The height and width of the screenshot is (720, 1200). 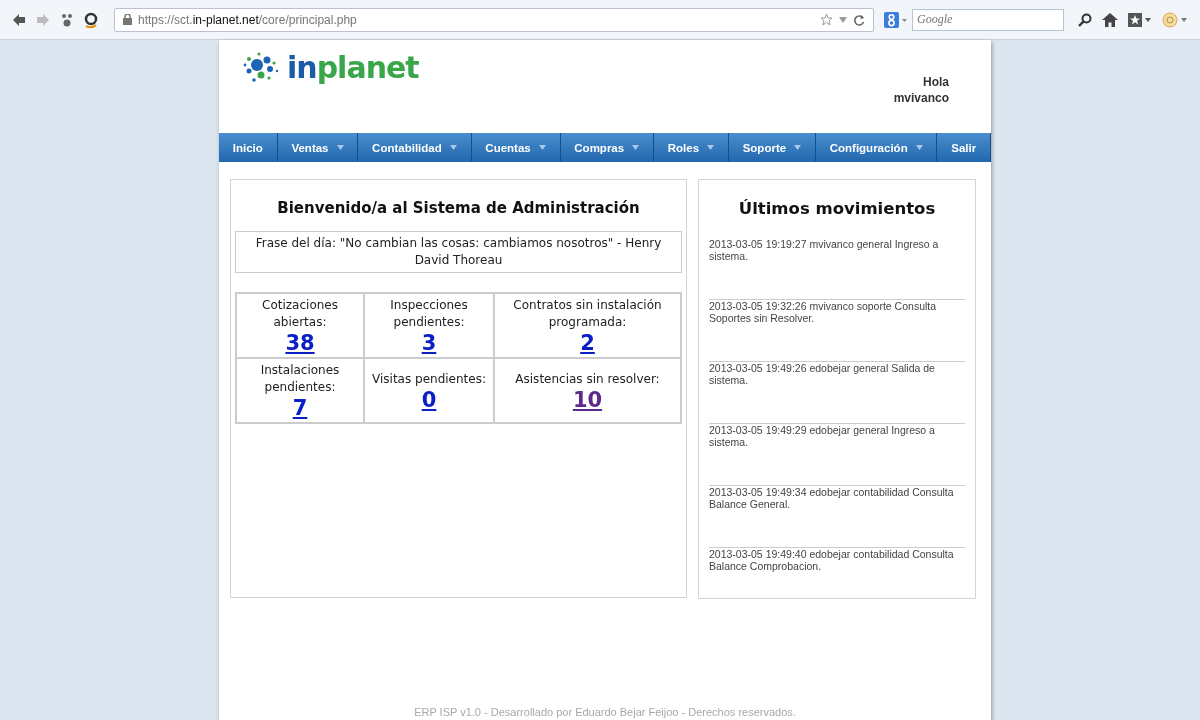 What do you see at coordinates (429, 399) in the screenshot?
I see `stat-link: 0` at bounding box center [429, 399].